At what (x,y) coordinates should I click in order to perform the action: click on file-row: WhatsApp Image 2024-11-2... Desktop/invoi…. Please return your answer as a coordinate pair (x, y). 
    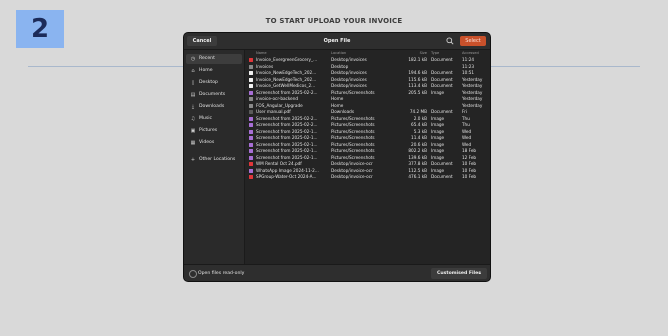
    Looking at the image, I should click on (367, 171).